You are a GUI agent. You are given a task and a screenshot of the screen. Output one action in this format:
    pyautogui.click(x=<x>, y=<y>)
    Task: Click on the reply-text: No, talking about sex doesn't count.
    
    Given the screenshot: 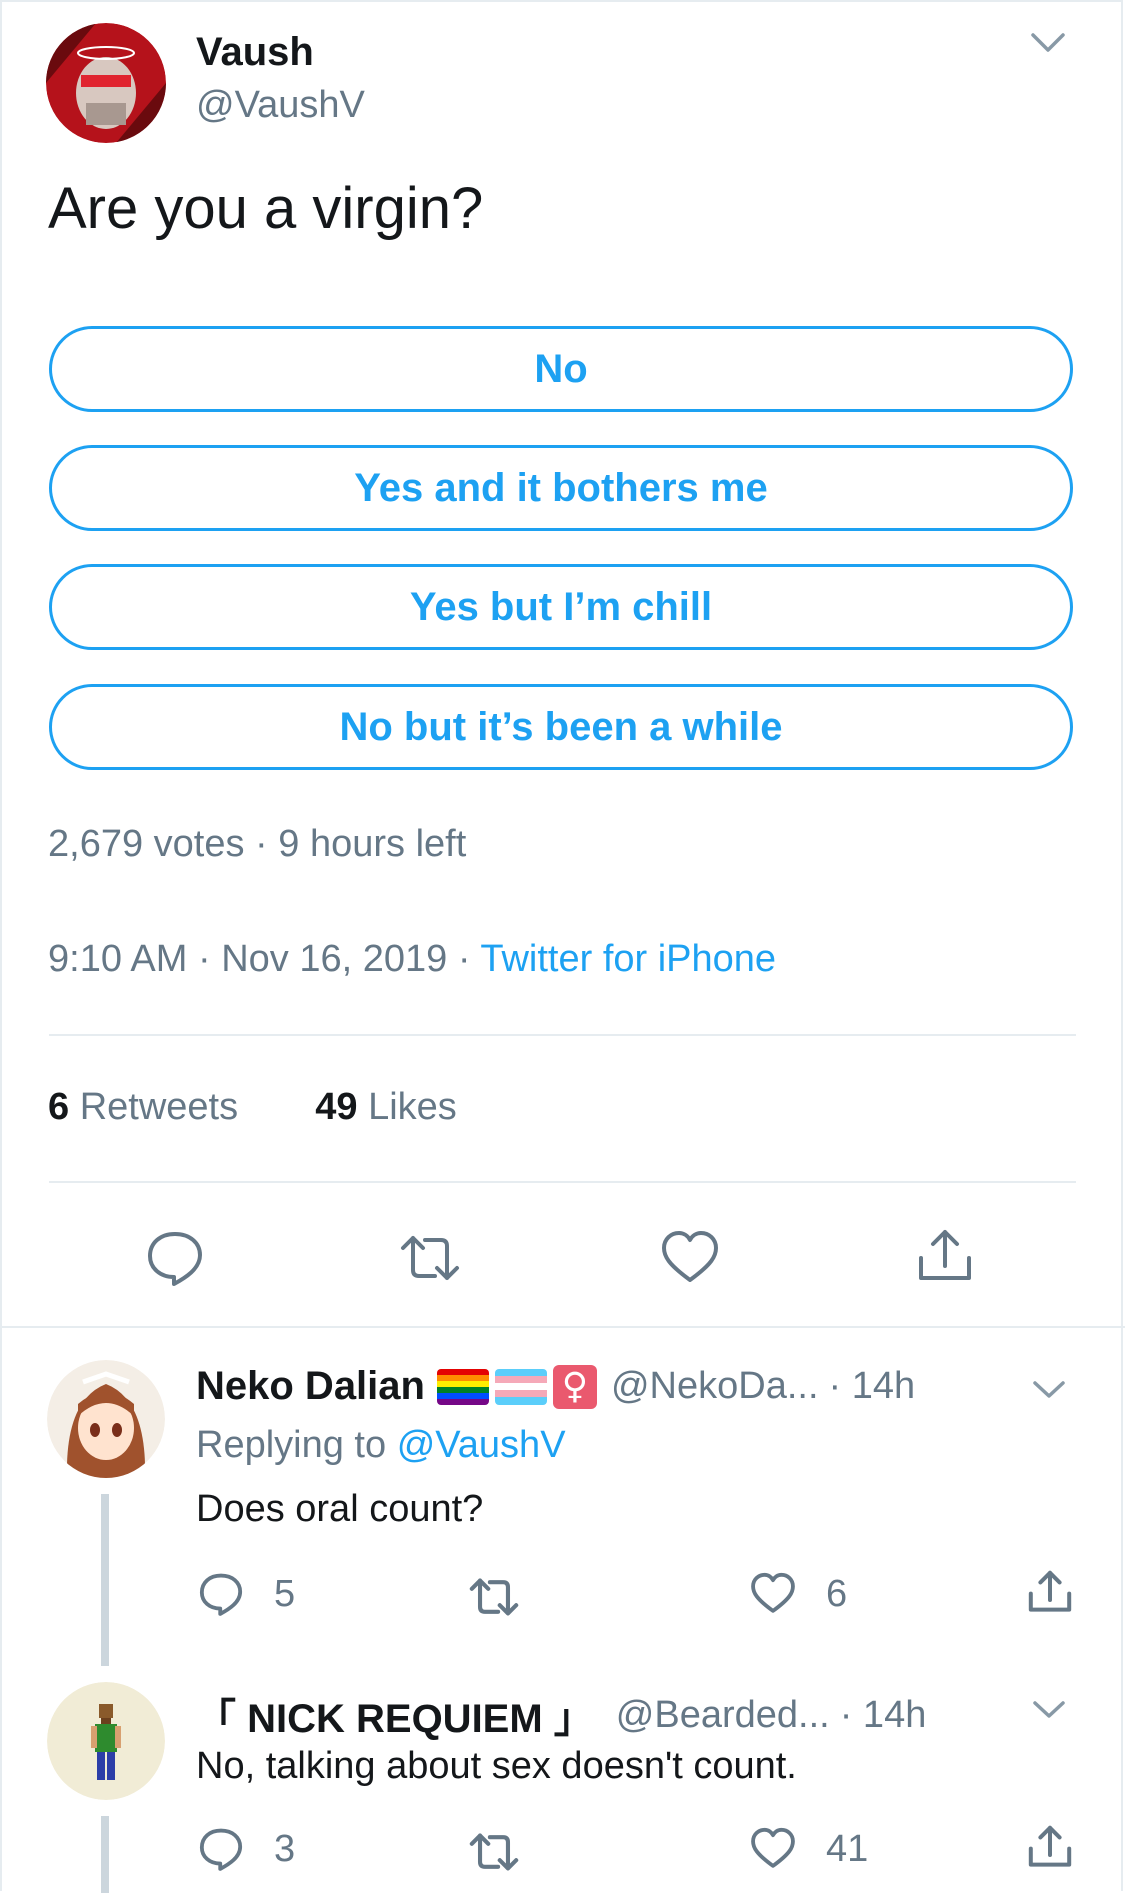 What is the action you would take?
    pyautogui.click(x=496, y=1766)
    